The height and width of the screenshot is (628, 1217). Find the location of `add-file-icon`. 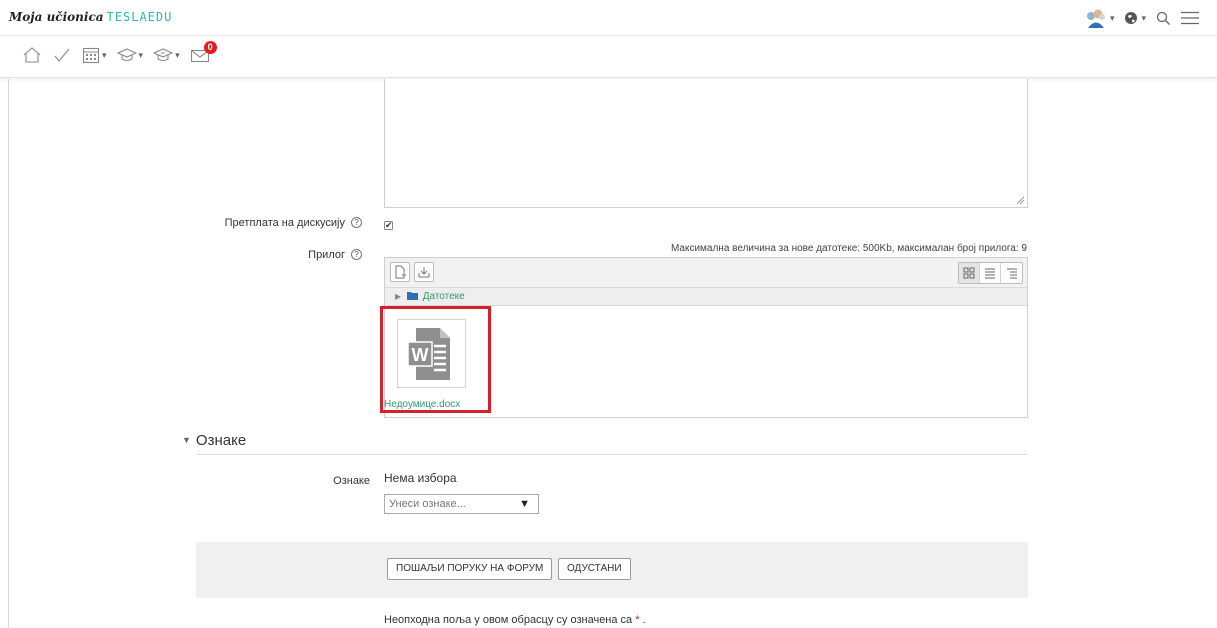

add-file-icon is located at coordinates (400, 272).